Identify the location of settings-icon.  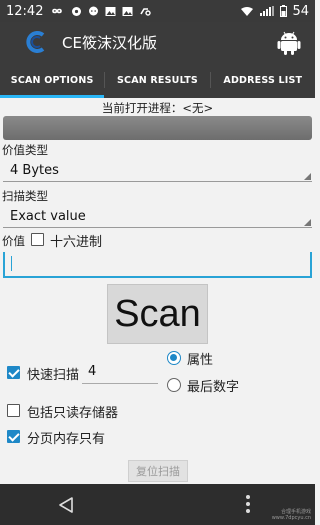
(77, 11).